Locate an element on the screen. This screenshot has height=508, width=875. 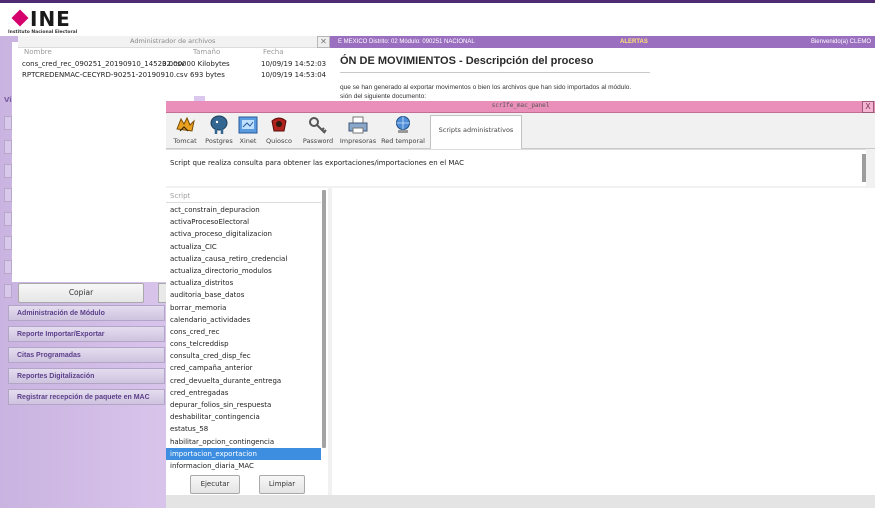
menu-citas-programadas: Citas Programadas is located at coordinates (86, 355).